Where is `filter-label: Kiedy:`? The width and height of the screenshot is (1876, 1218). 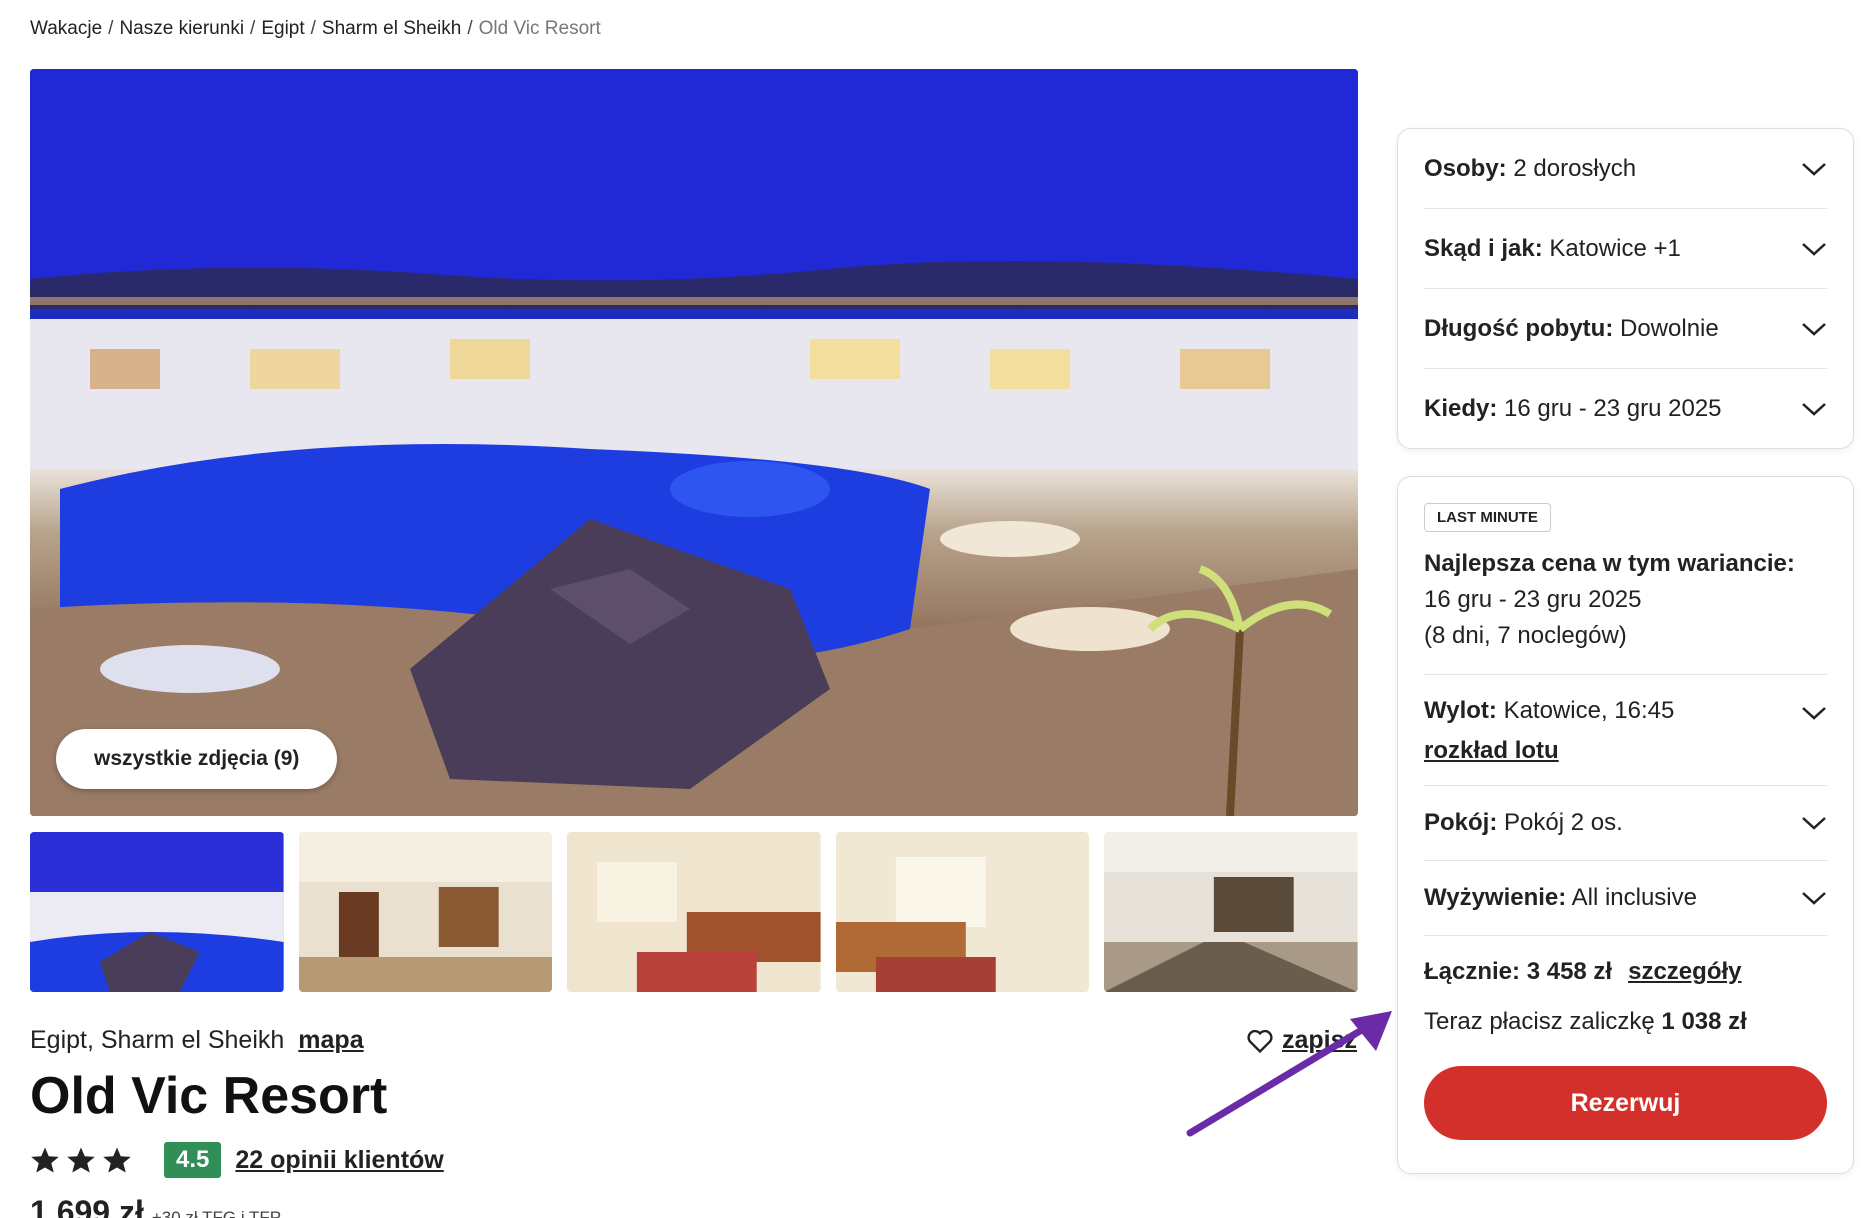 filter-label: Kiedy: is located at coordinates (1461, 408).